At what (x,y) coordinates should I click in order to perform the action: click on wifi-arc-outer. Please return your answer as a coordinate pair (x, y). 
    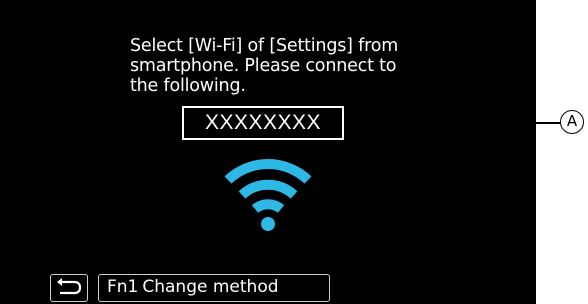
    Looking at the image, I should click on (268, 171).